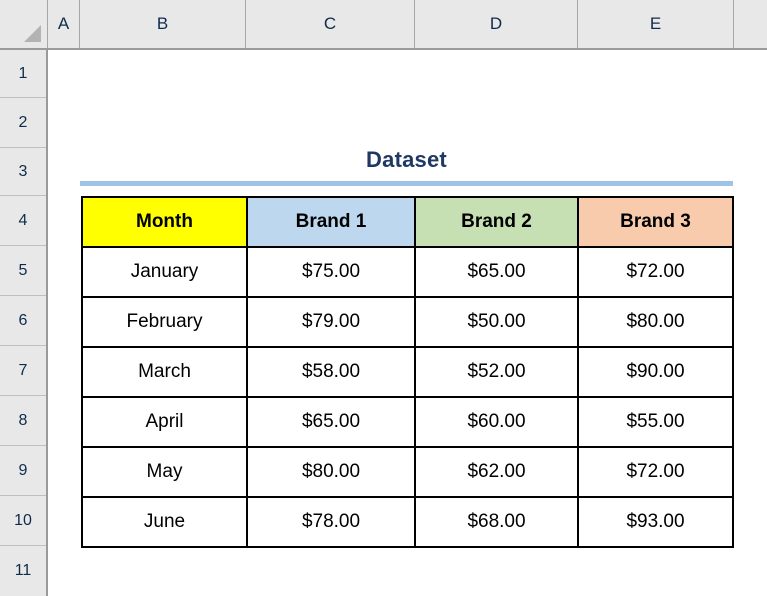 The image size is (767, 596). I want to click on select-all-corner, so click(24, 24).